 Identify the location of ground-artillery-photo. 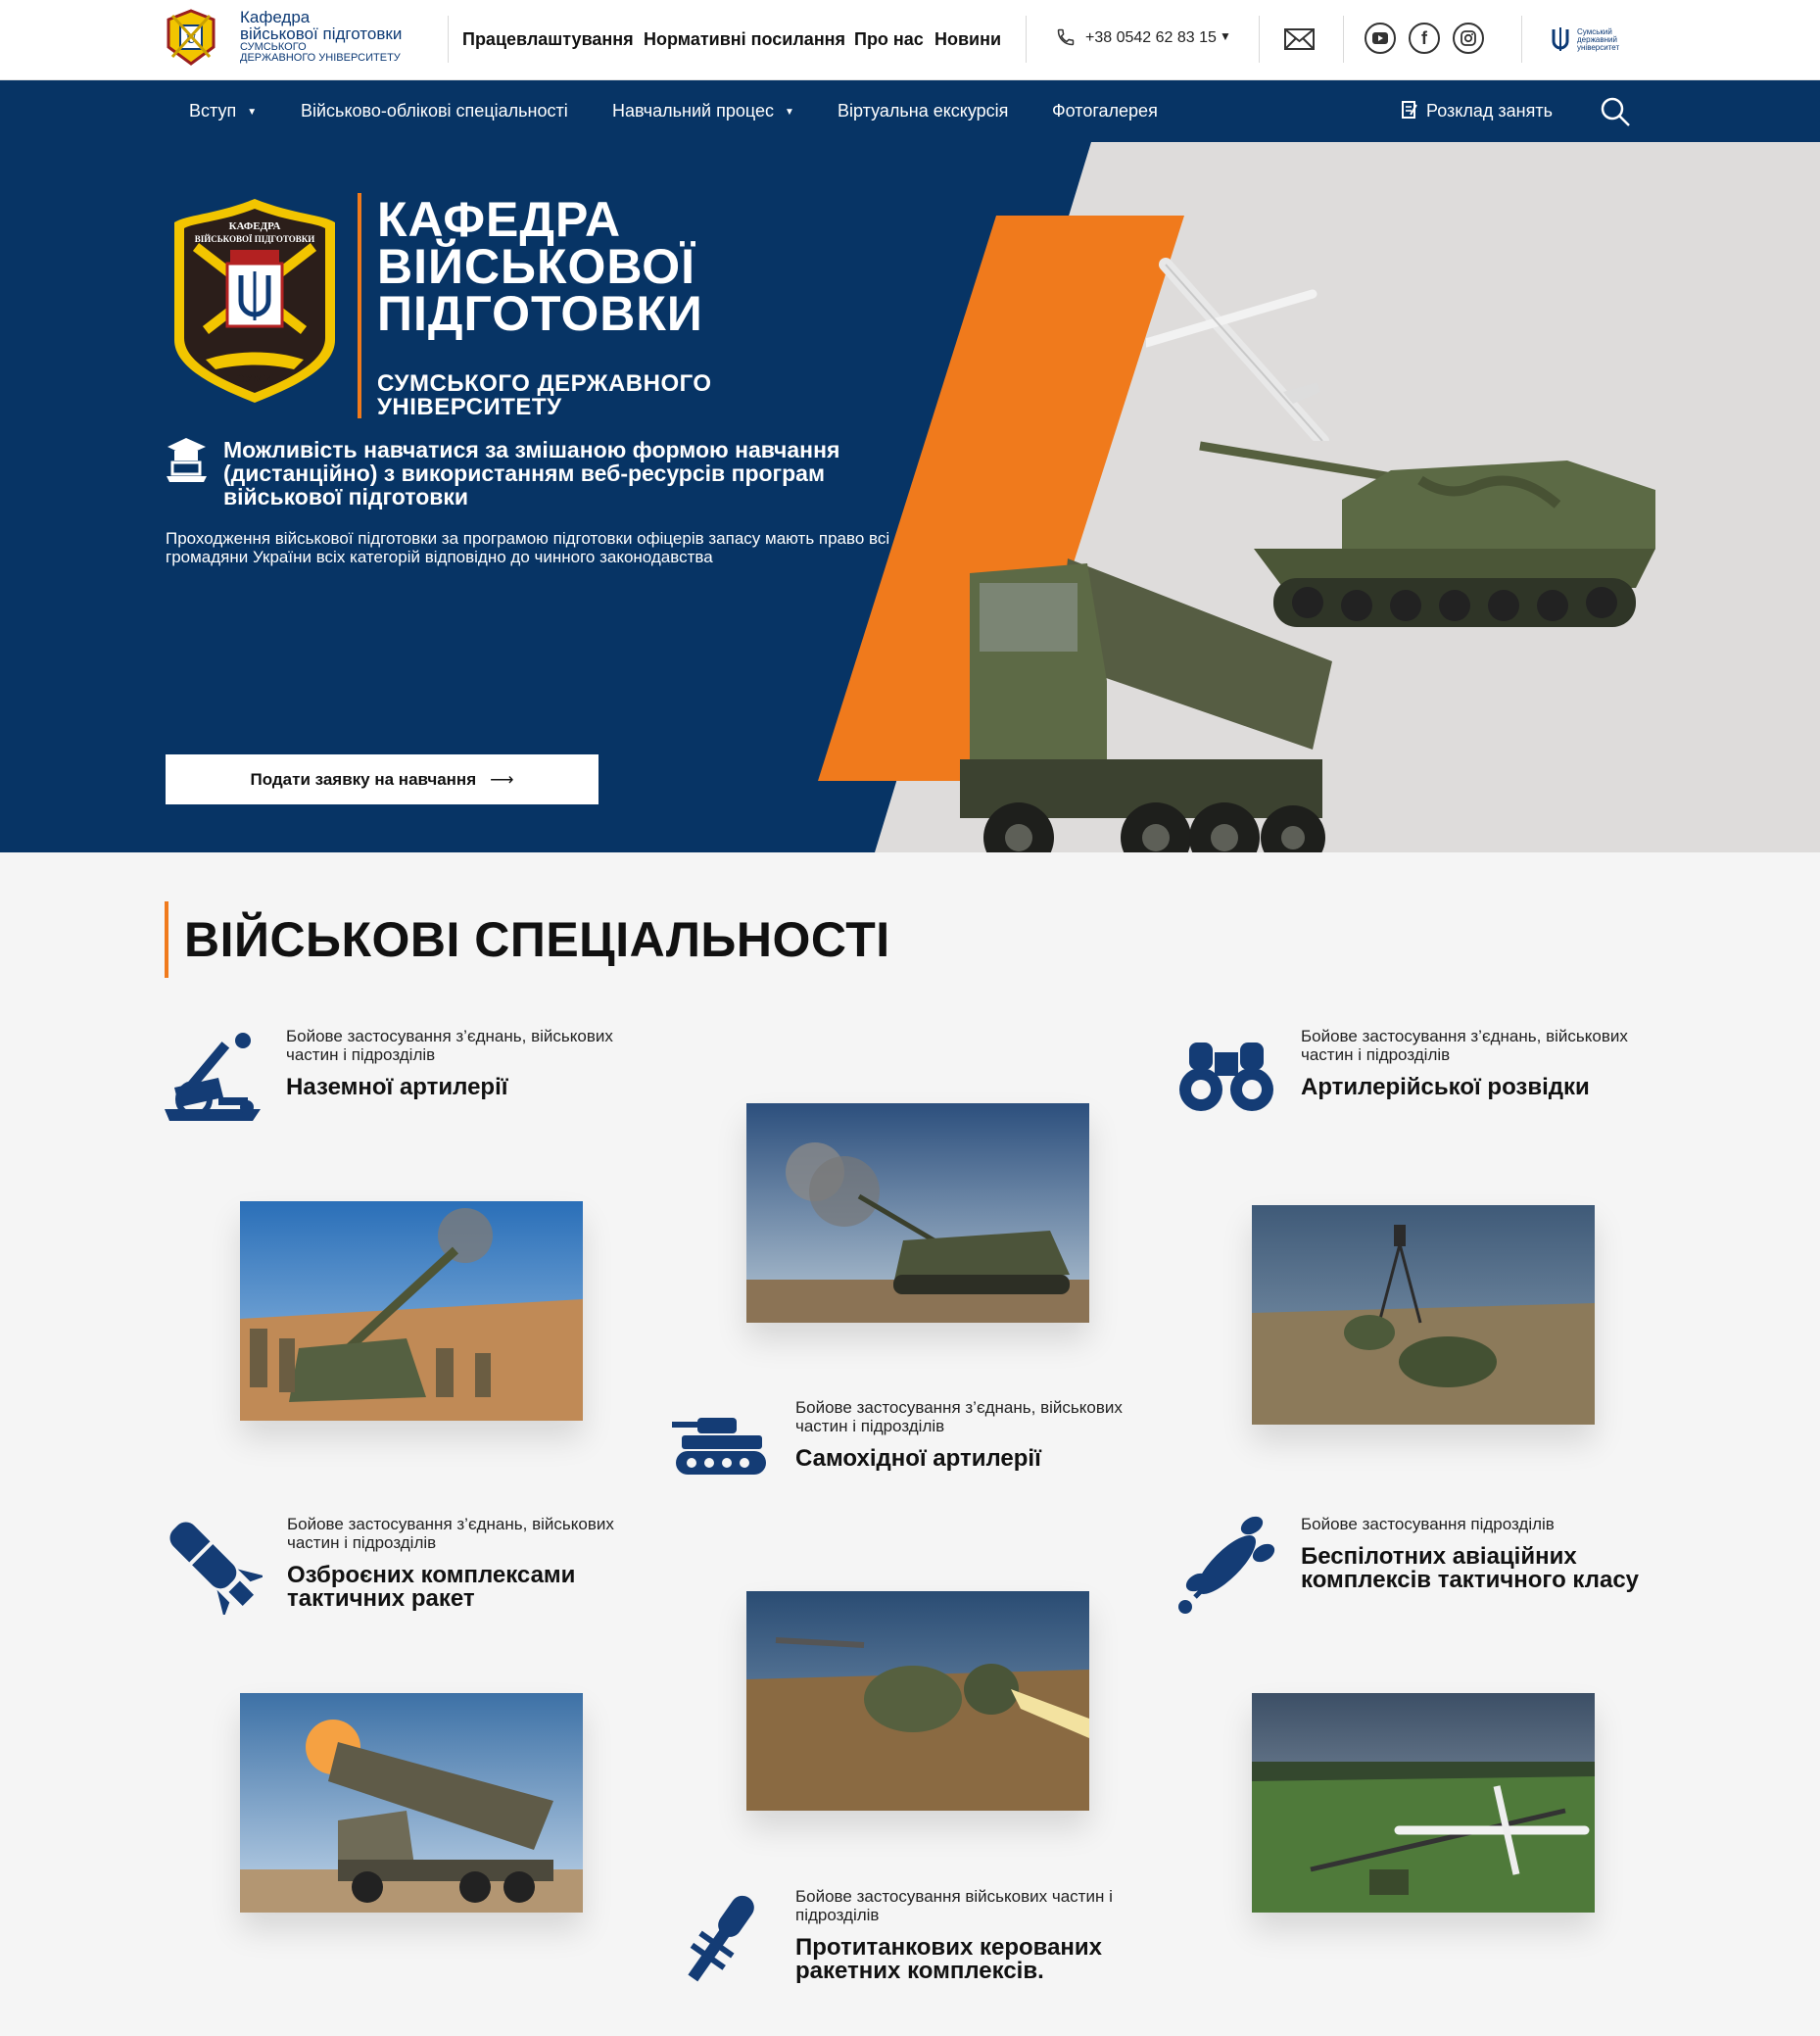
(411, 1311).